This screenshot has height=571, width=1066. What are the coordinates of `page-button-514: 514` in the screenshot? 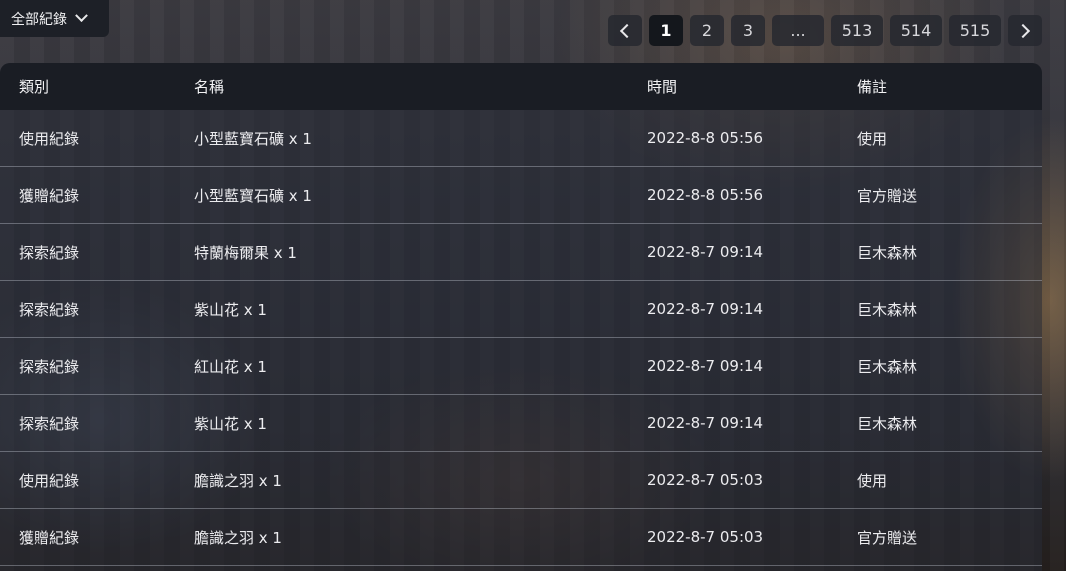 It's located at (916, 30).